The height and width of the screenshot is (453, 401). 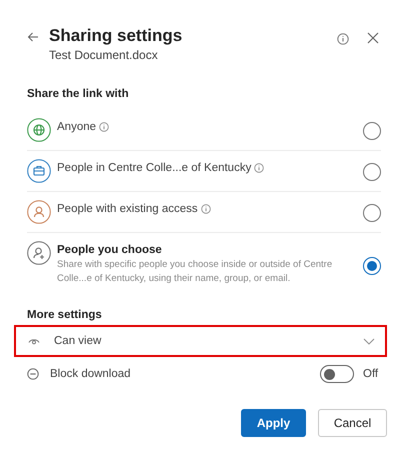 I want to click on file-name: Test Document.docx, so click(x=104, y=55).